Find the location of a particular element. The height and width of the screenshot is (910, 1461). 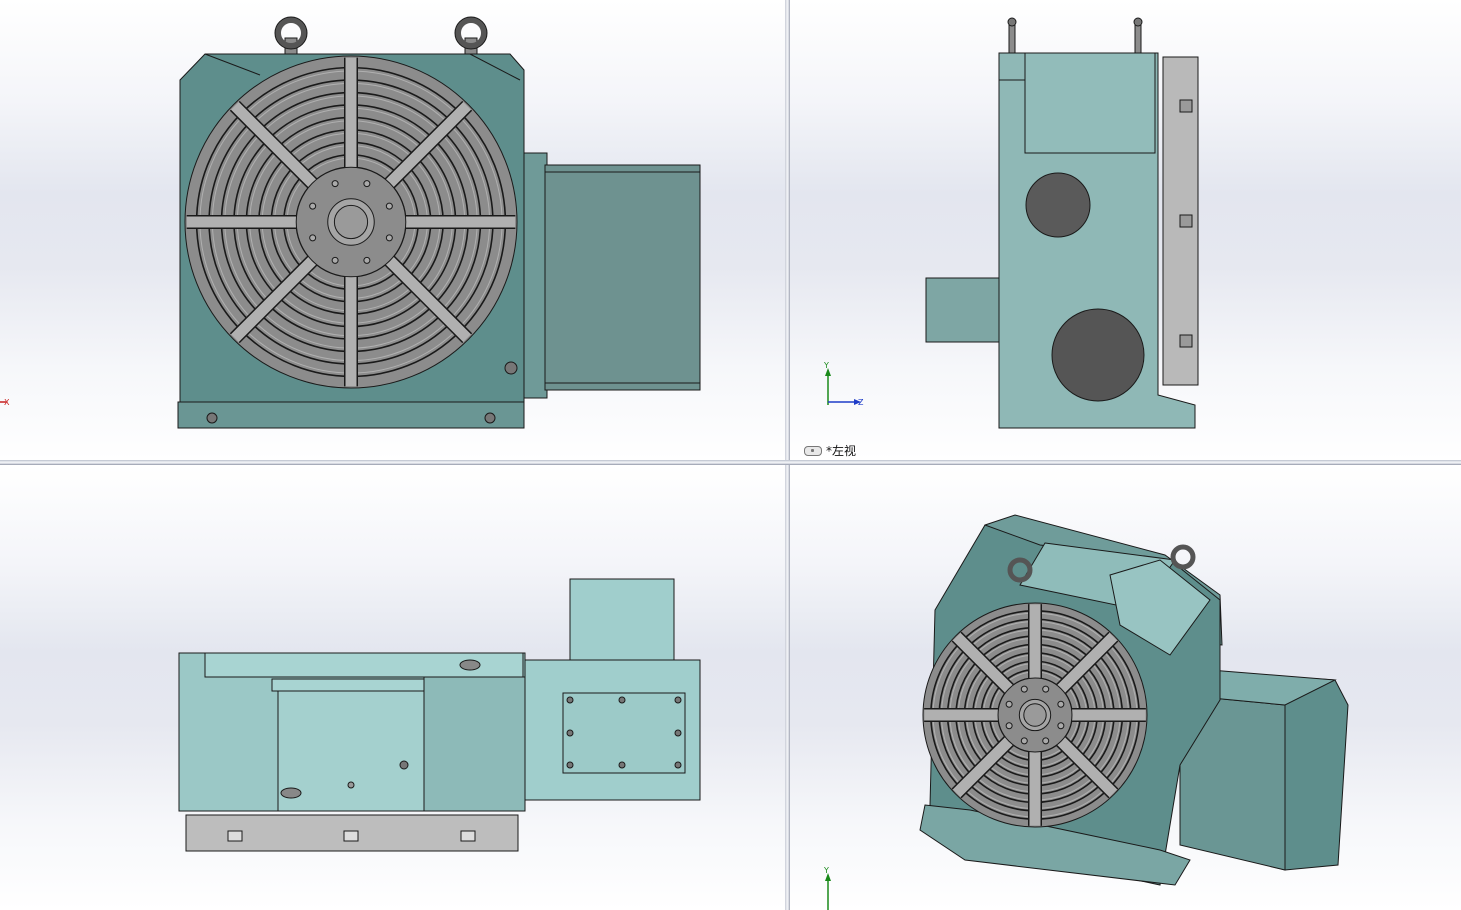

motor-housing is located at coordinates (611, 275).